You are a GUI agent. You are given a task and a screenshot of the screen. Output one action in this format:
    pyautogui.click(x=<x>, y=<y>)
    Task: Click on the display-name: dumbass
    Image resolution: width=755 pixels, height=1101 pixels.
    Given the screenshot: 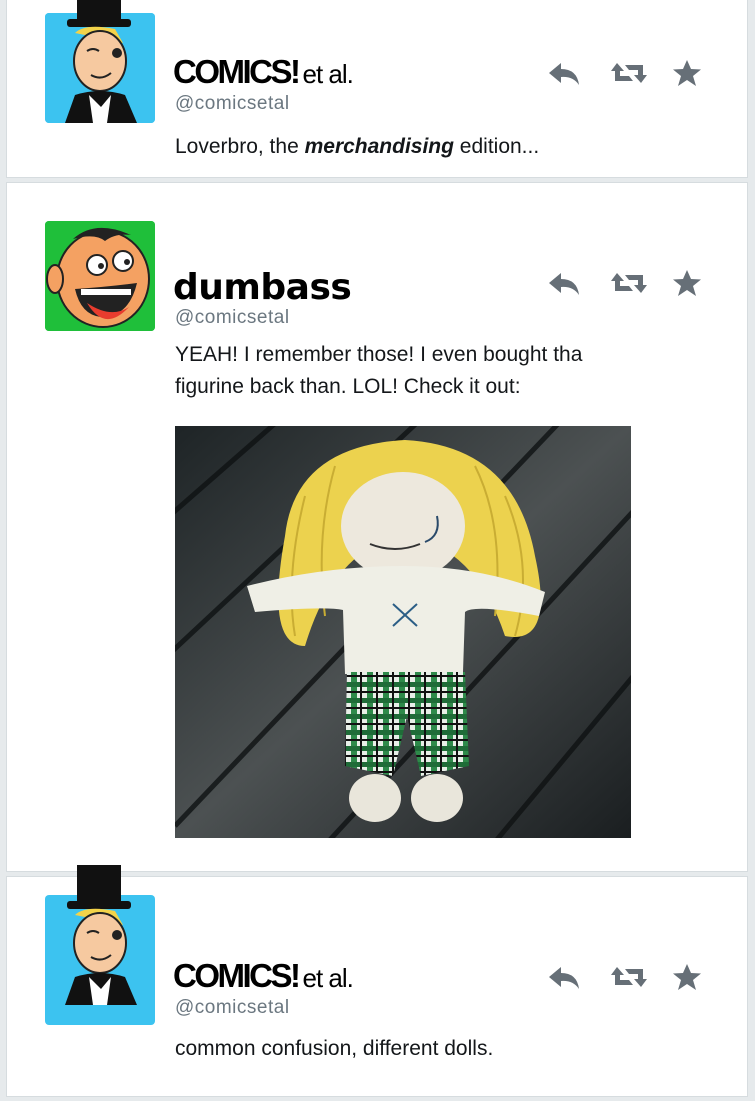 What is the action you would take?
    pyautogui.click(x=262, y=287)
    